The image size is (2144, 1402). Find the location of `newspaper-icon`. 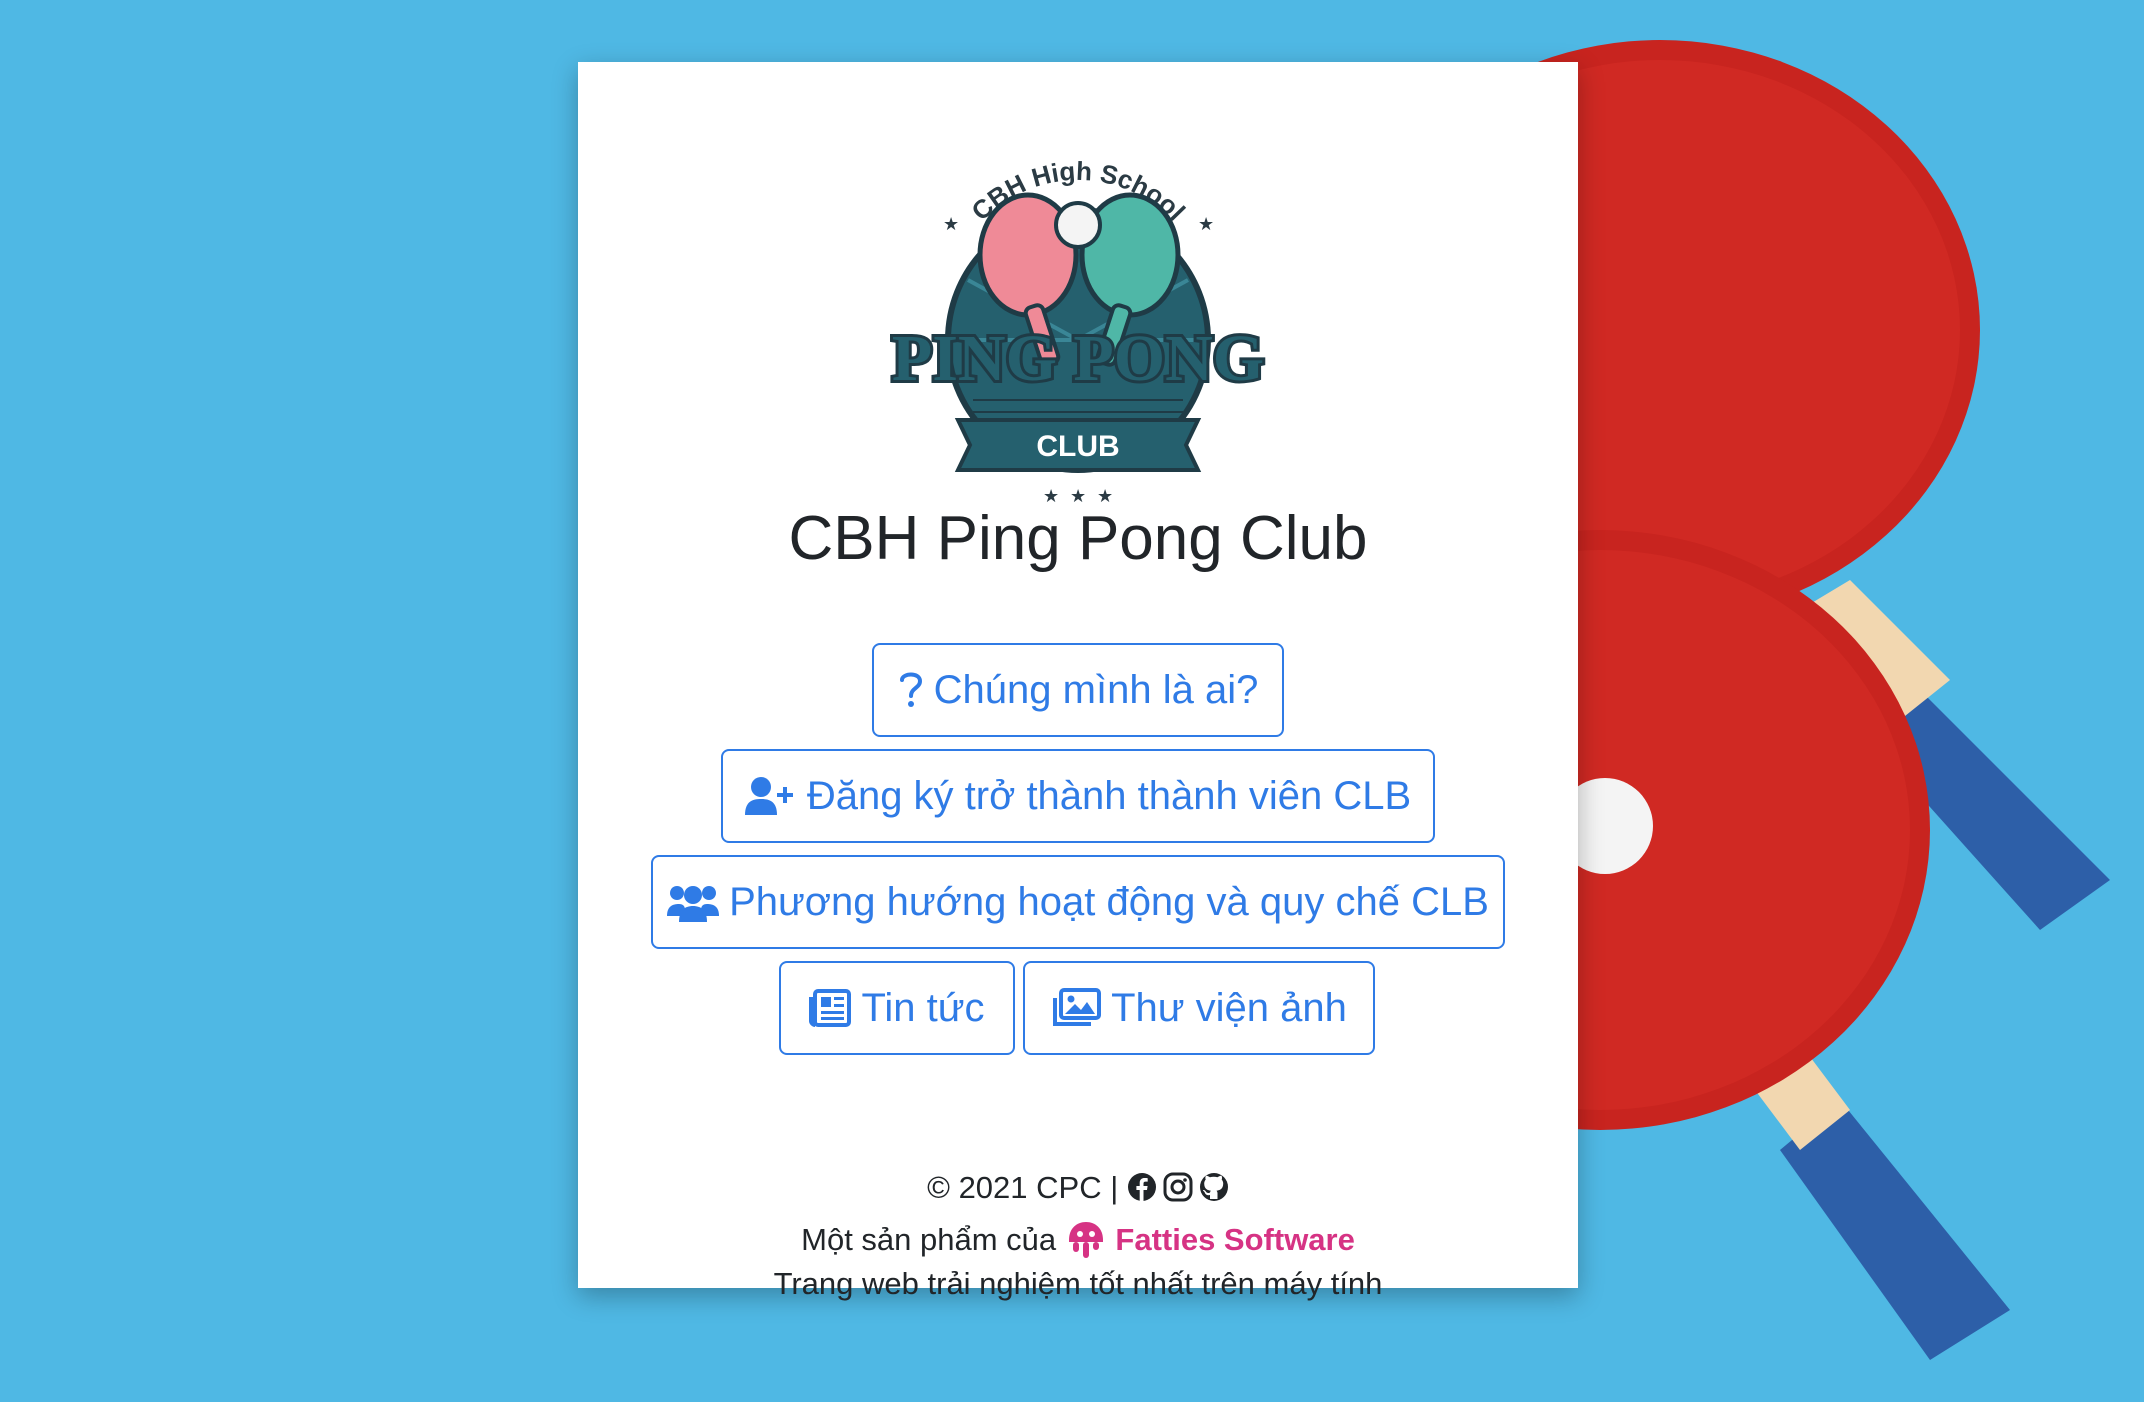

newspaper-icon is located at coordinates (830, 1008).